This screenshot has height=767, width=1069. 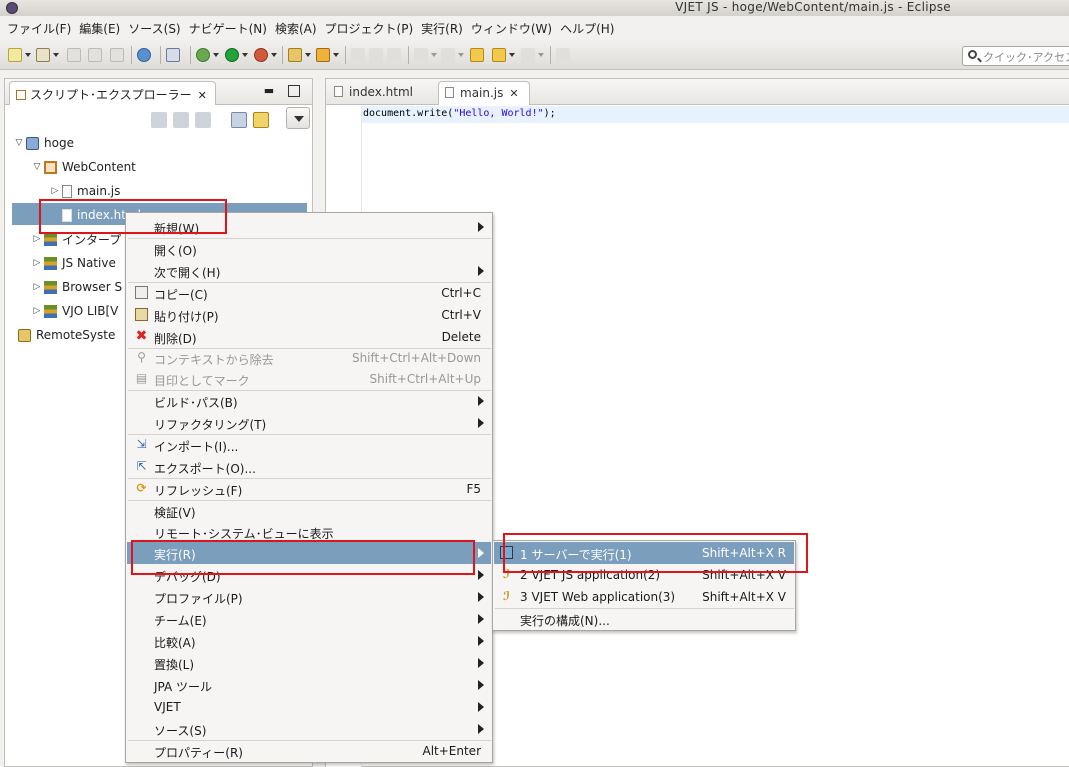 What do you see at coordinates (43, 143) in the screenshot?
I see `tree-item-hoge: ▽ hoge` at bounding box center [43, 143].